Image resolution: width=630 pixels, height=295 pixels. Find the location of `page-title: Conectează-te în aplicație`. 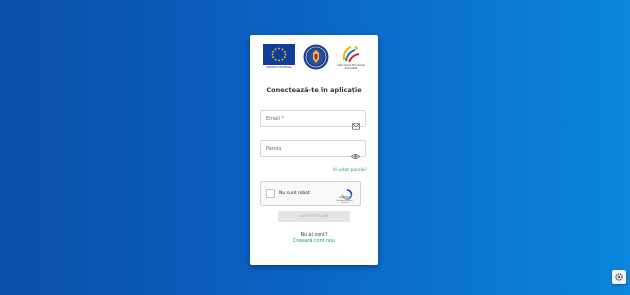

page-title: Conectează-te în aplicație is located at coordinates (314, 90).